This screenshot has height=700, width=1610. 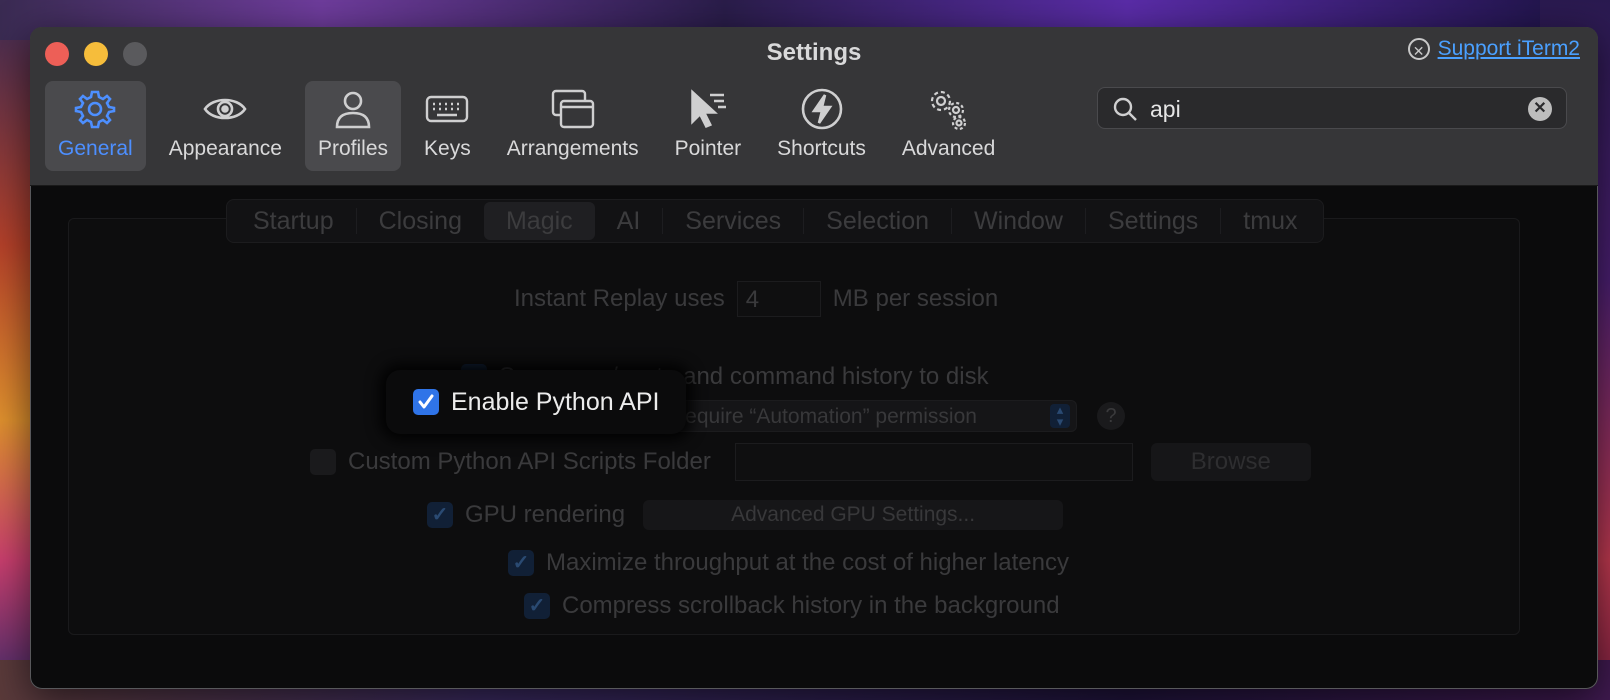 What do you see at coordinates (1060, 415) in the screenshot?
I see `chevron-updown-icon: ▴ ▾` at bounding box center [1060, 415].